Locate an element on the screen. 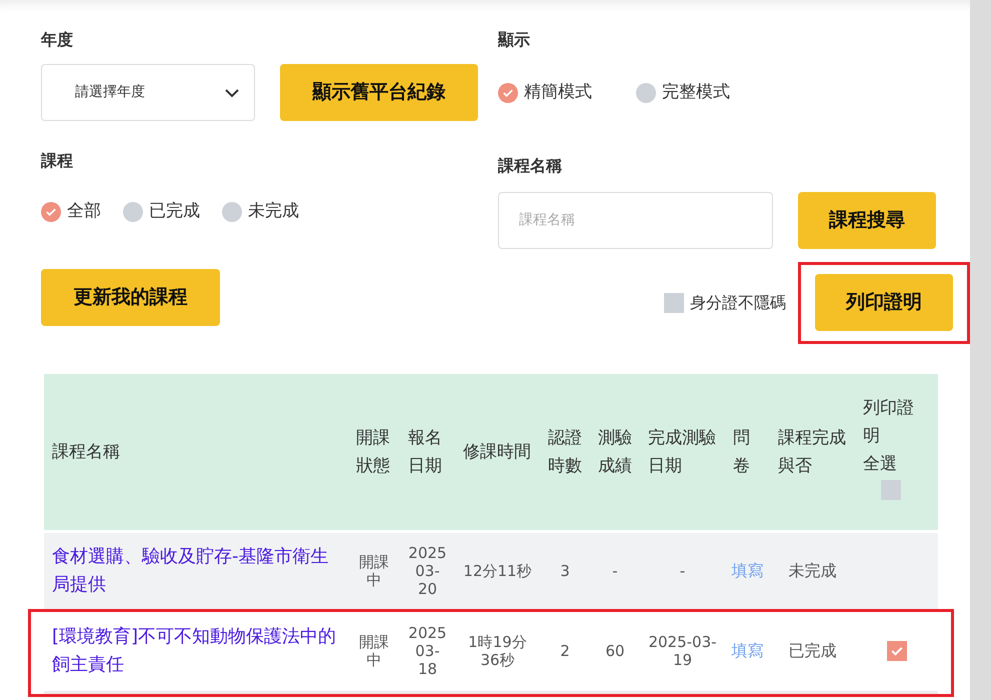 Image resolution: width=991 pixels, height=700 pixels. radio-label: 精簡模式 is located at coordinates (558, 92).